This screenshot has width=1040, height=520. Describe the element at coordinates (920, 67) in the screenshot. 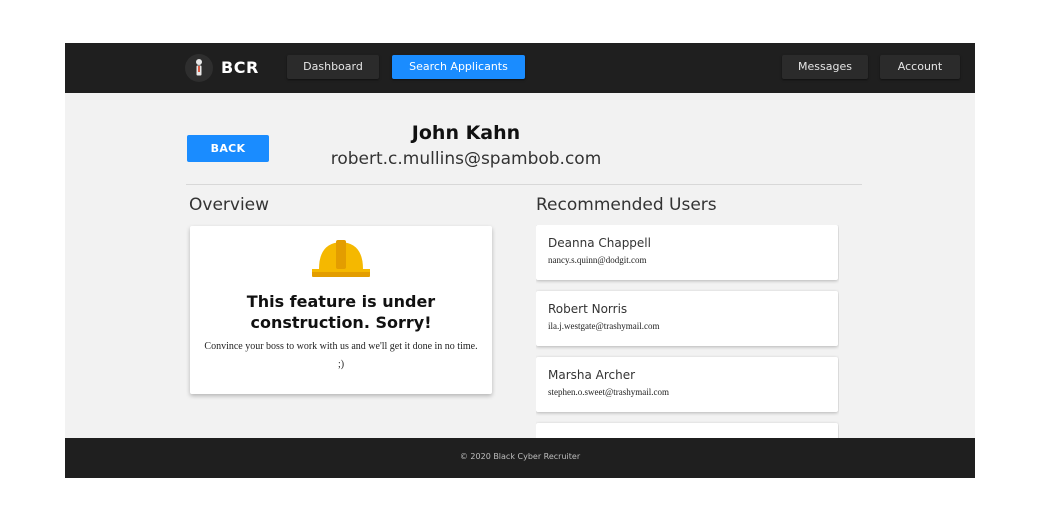

I see `nav-account-button: Account` at that location.